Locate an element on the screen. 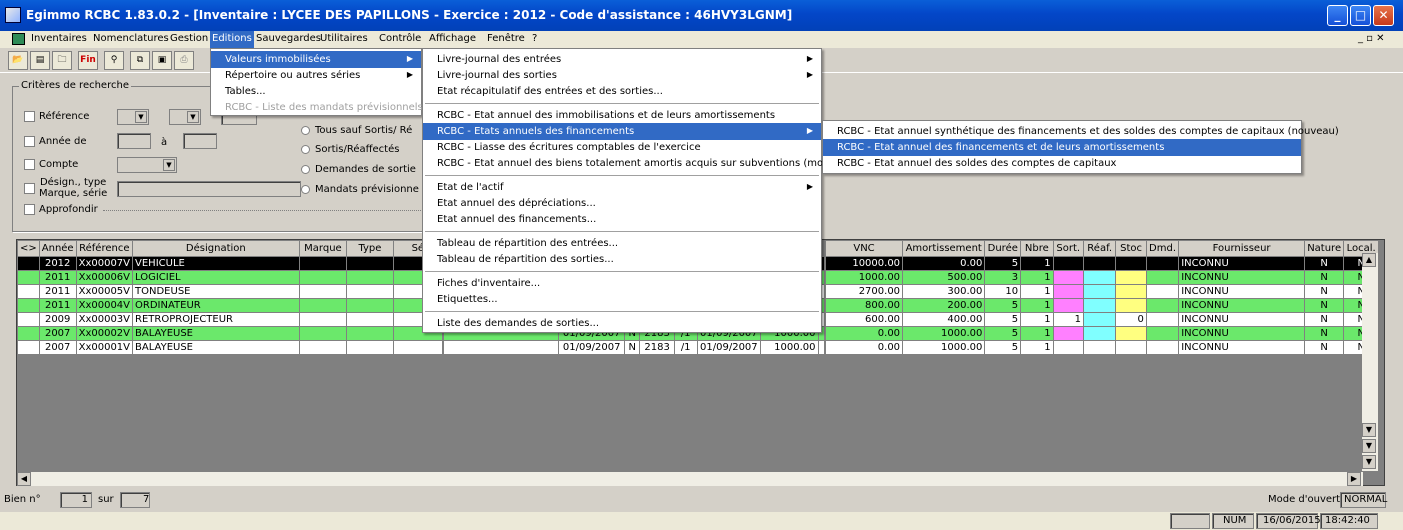 This screenshot has width=1403, height=530. menu-controle: Contrôle is located at coordinates (400, 38).